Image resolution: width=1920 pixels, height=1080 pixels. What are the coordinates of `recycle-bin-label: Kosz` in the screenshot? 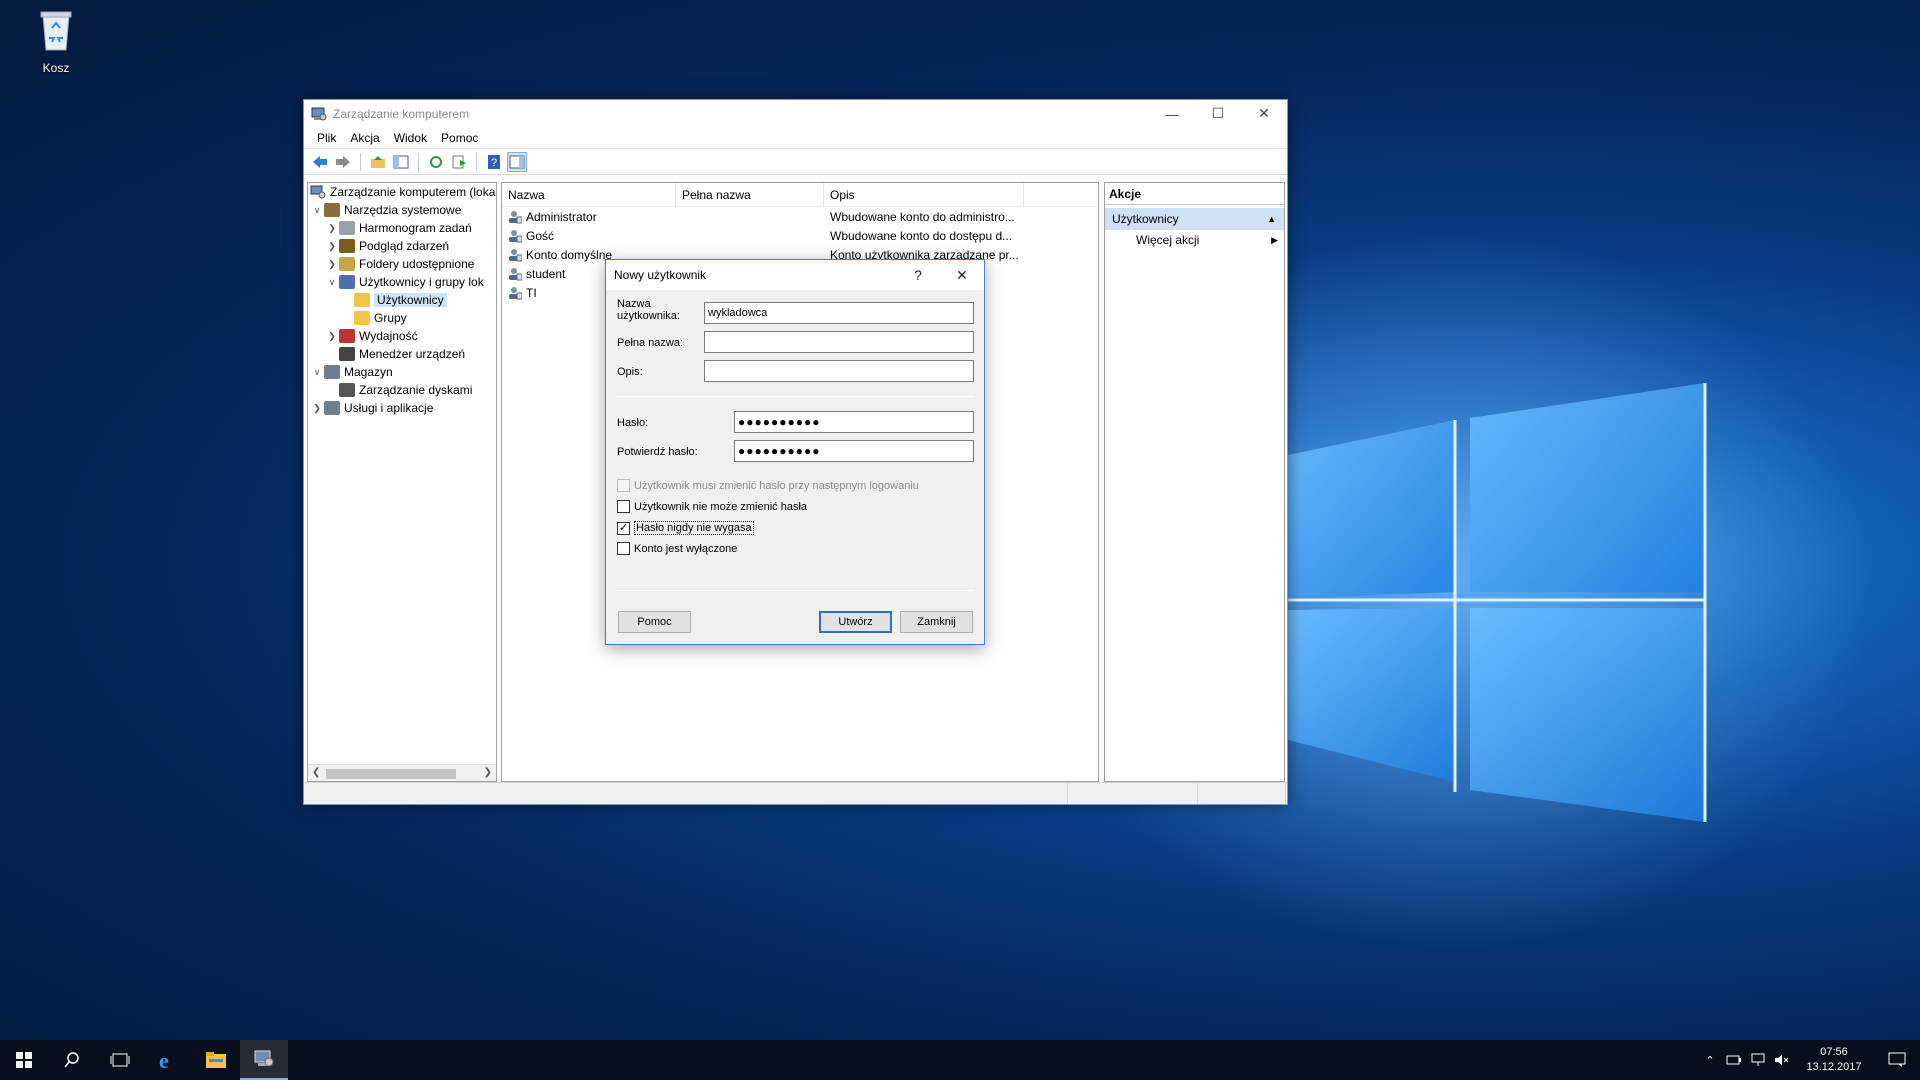 It's located at (56, 68).